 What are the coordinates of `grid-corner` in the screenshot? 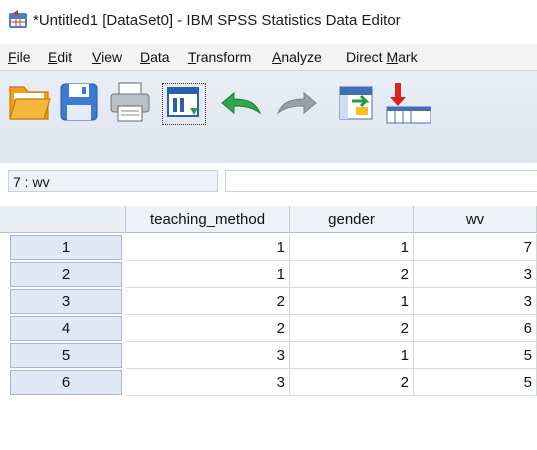 It's located at (63, 219).